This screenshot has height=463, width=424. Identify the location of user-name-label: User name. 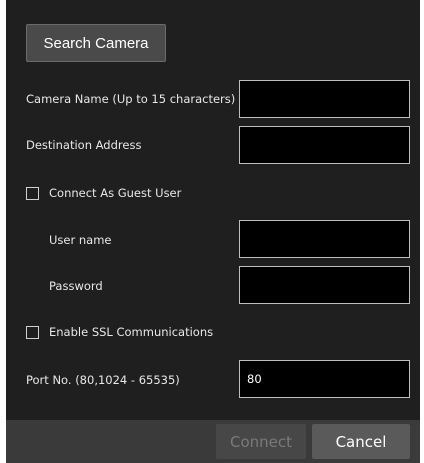
(80, 240).